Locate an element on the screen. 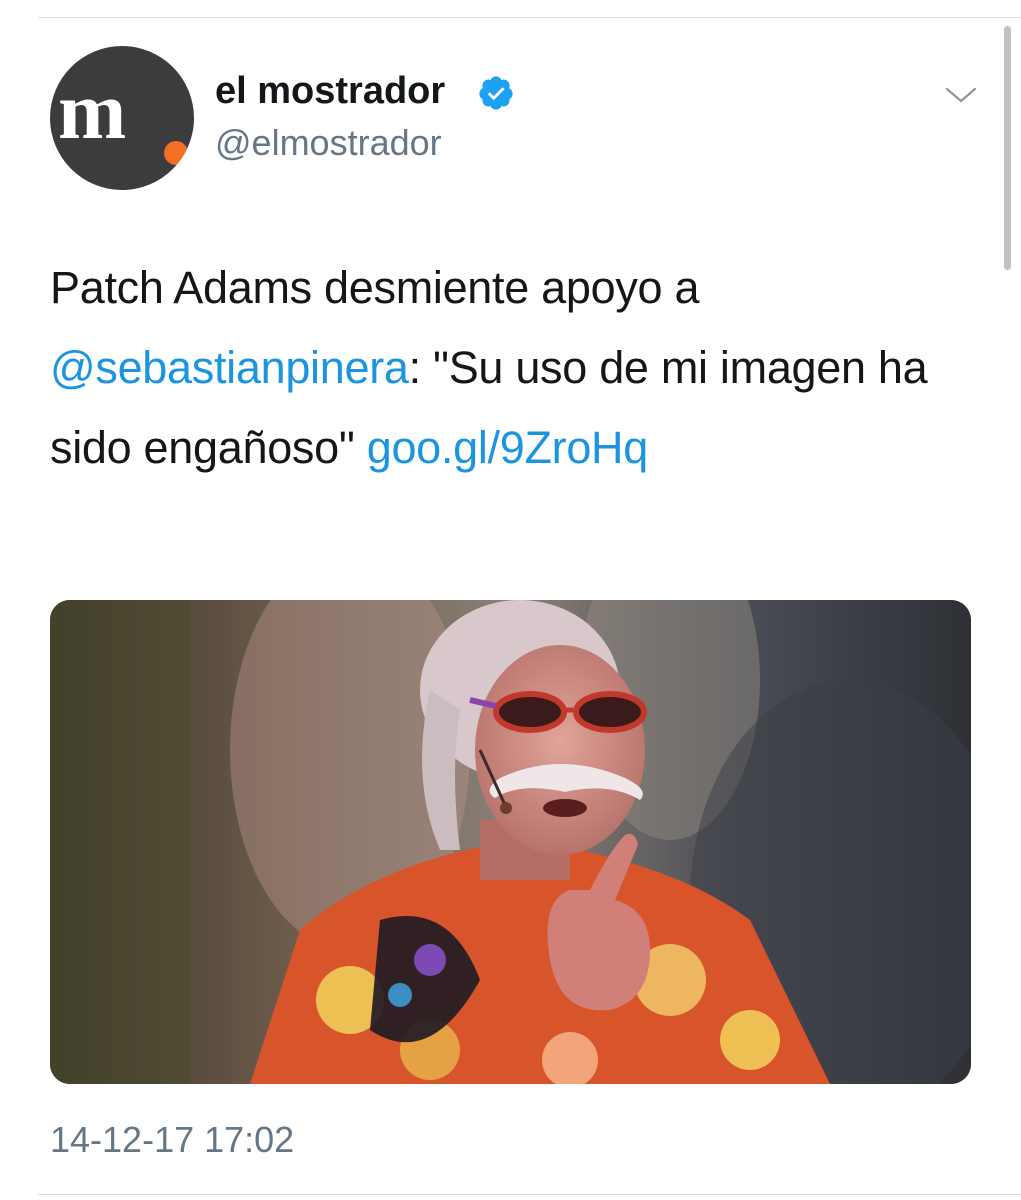  top-divider is located at coordinates (529, 17).